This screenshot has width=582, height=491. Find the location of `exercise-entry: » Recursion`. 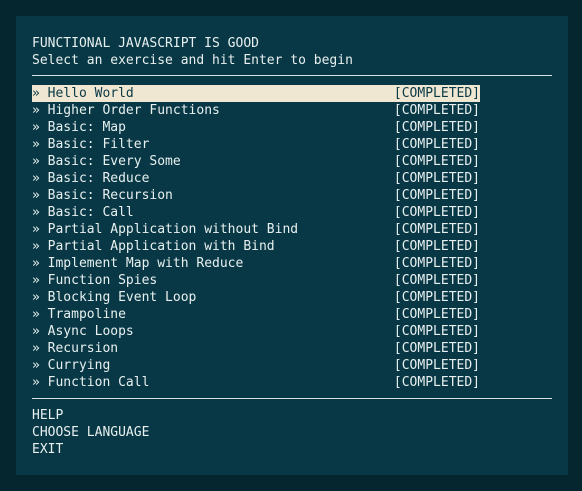

exercise-entry: » Recursion is located at coordinates (75, 348).